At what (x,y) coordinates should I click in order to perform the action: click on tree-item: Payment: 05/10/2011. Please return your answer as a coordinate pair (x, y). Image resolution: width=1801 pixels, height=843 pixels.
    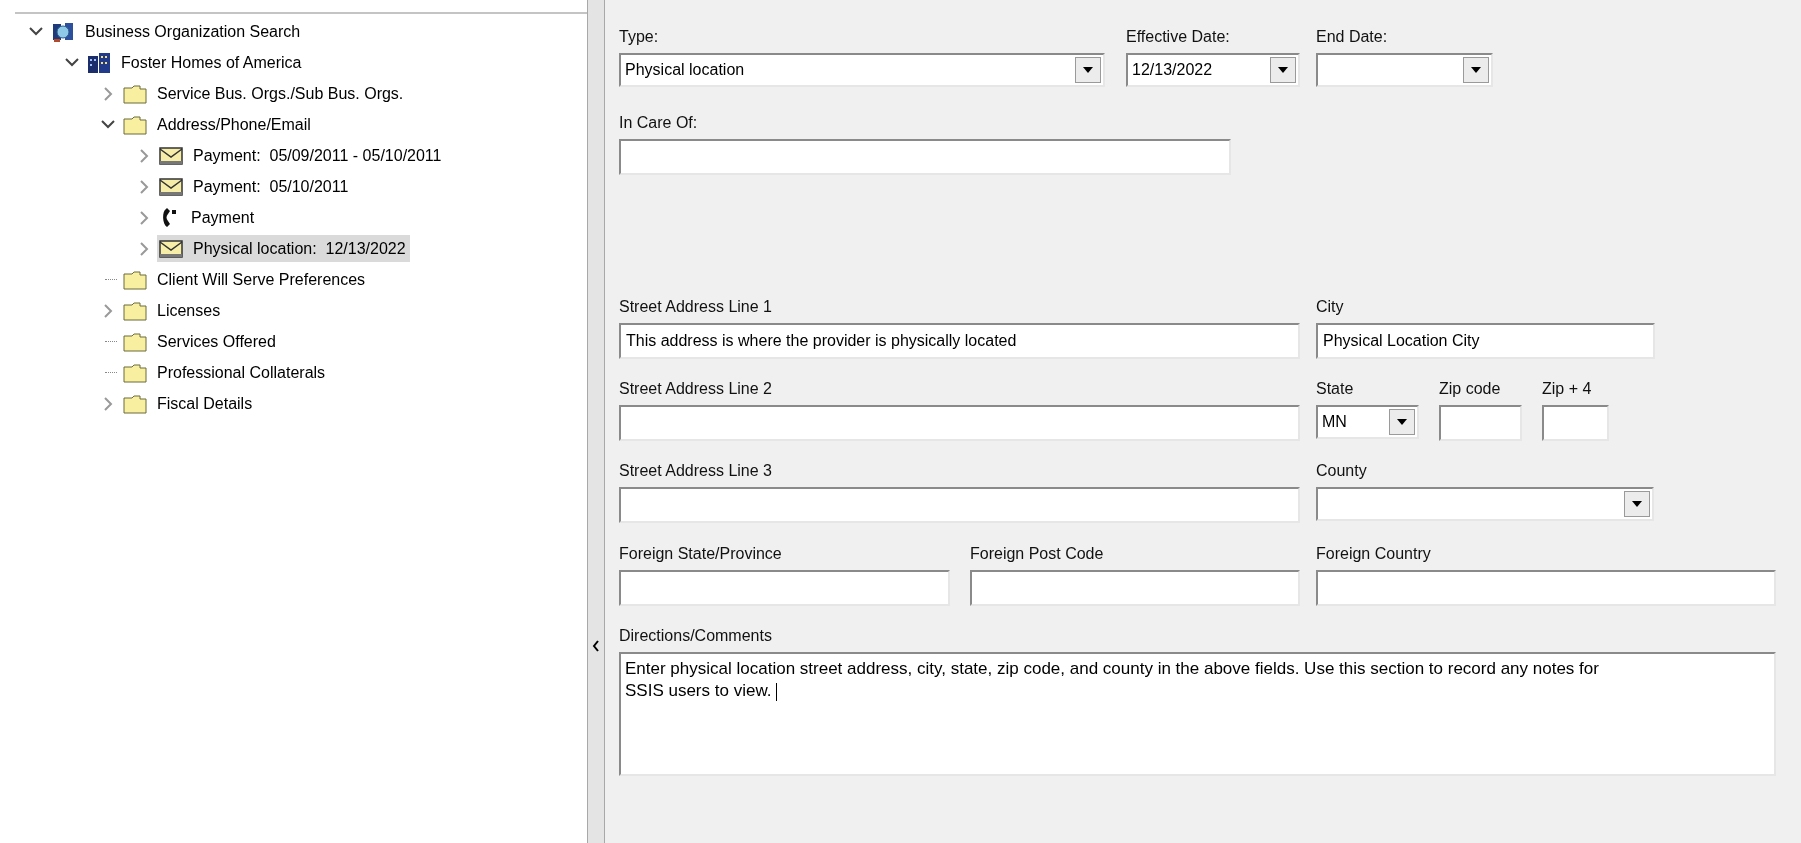
    Looking at the image, I should click on (255, 186).